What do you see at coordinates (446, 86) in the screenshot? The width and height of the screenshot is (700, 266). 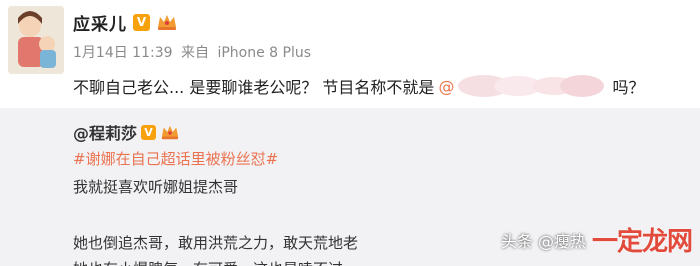 I see `mention-link: @` at bounding box center [446, 86].